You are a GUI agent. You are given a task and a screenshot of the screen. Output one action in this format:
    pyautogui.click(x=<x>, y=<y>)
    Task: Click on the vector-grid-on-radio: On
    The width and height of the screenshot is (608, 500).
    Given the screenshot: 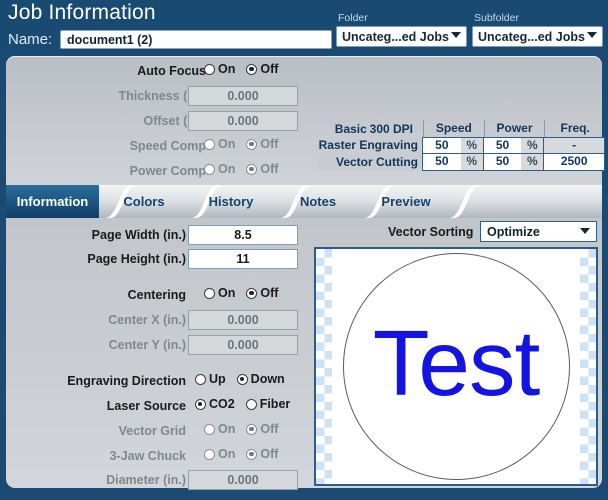 What is the action you would take?
    pyautogui.click(x=219, y=429)
    